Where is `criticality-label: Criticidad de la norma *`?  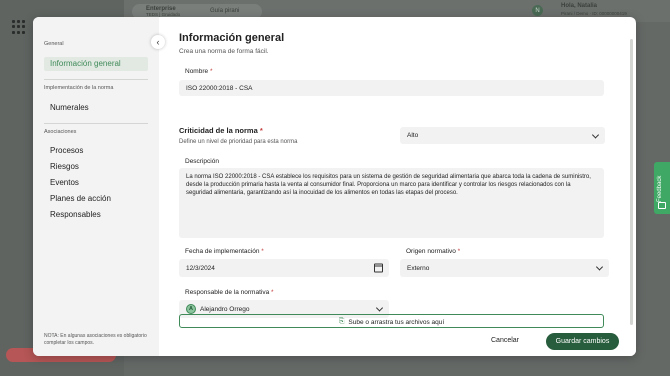
criticality-label: Criticidad de la norma * is located at coordinates (221, 130).